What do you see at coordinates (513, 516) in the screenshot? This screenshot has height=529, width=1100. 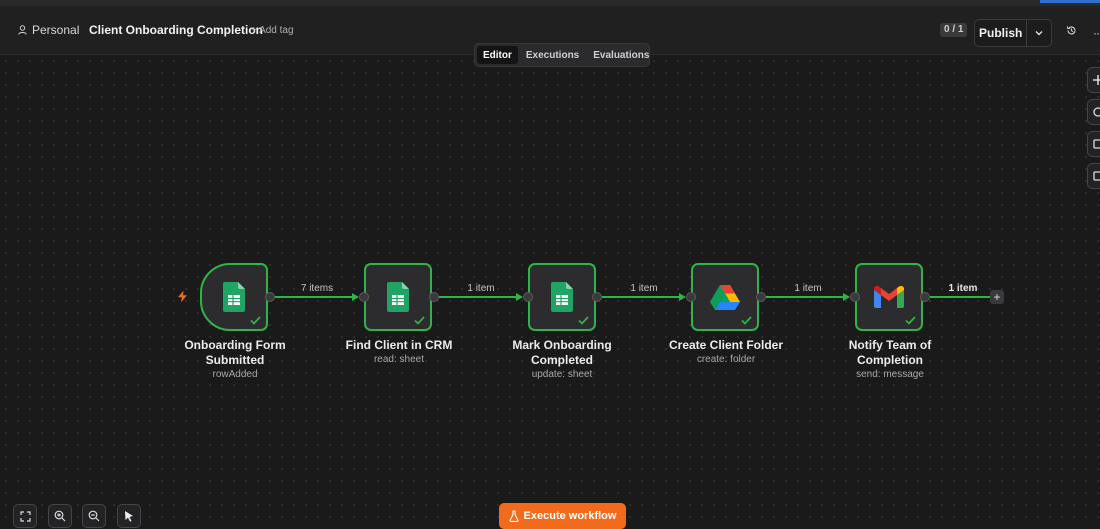 I see `flask-icon` at bounding box center [513, 516].